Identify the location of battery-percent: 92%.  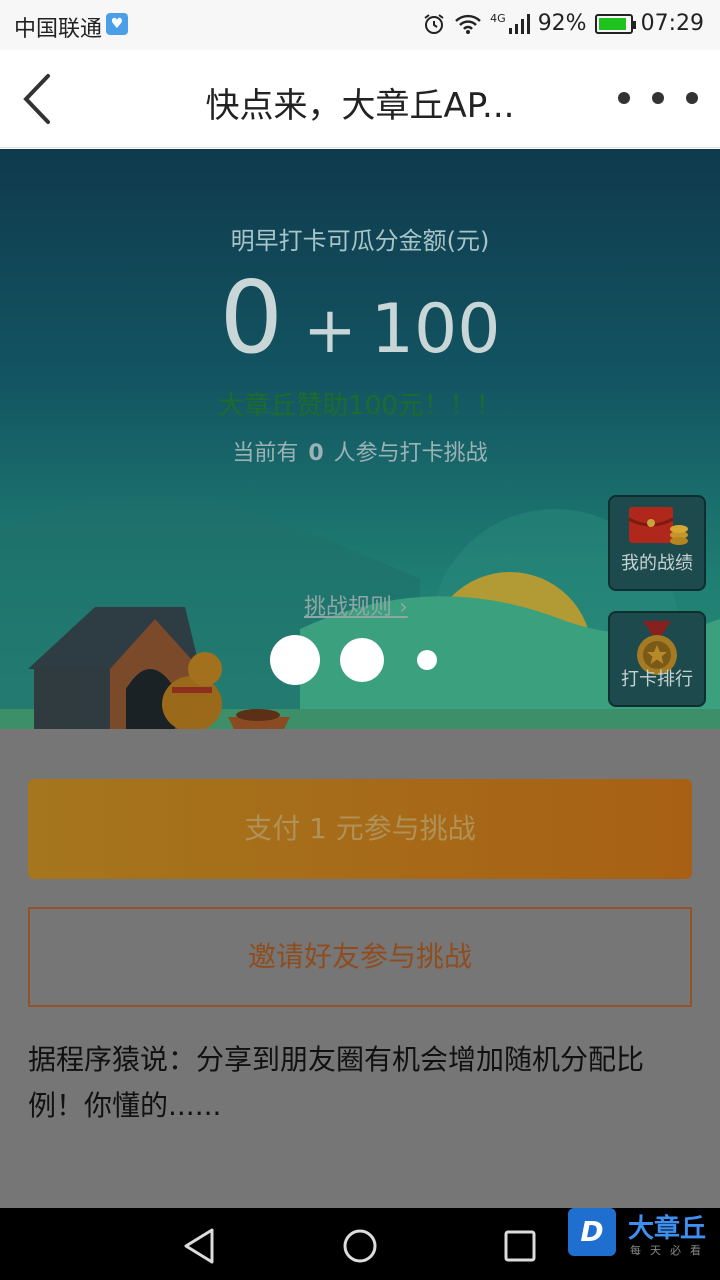
(562, 23).